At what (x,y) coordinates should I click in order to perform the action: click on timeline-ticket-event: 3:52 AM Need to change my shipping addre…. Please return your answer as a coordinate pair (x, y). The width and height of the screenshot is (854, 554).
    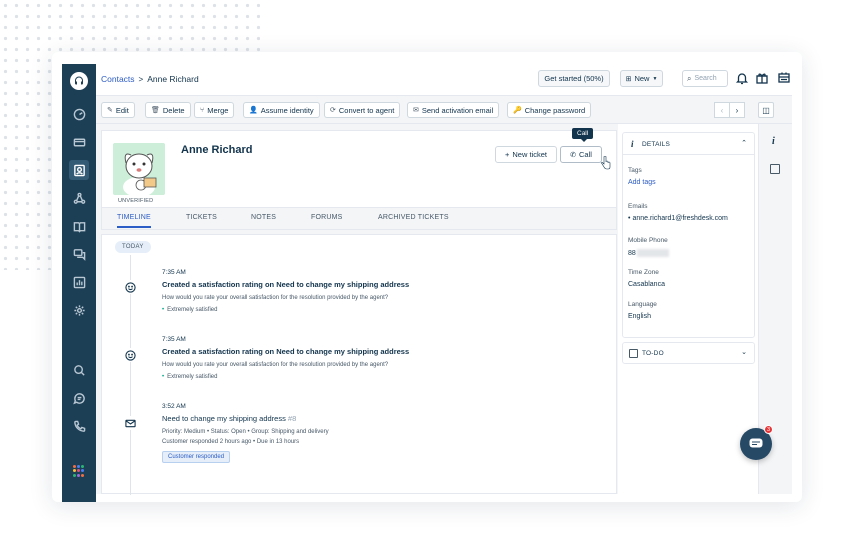
    Looking at the image, I should click on (382, 433).